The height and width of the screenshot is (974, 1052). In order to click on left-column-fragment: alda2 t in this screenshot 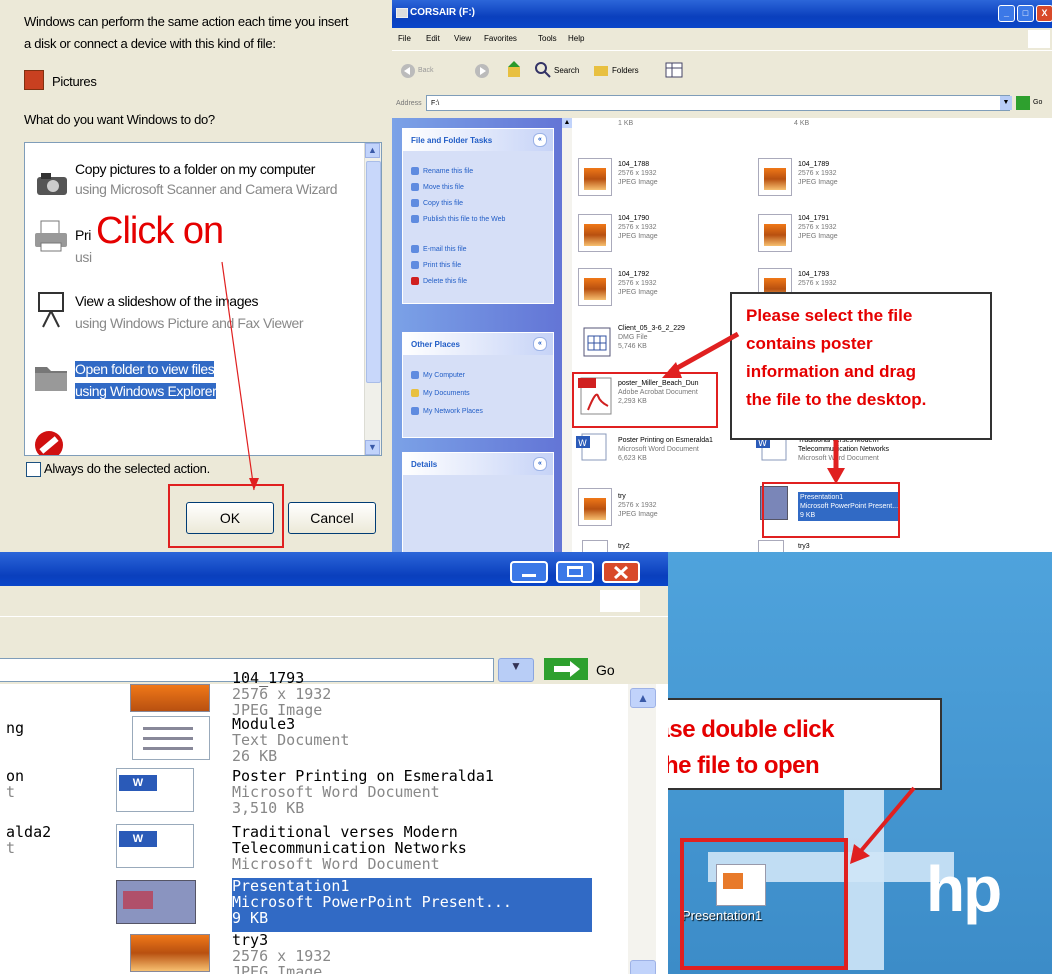, I will do `click(29, 840)`.